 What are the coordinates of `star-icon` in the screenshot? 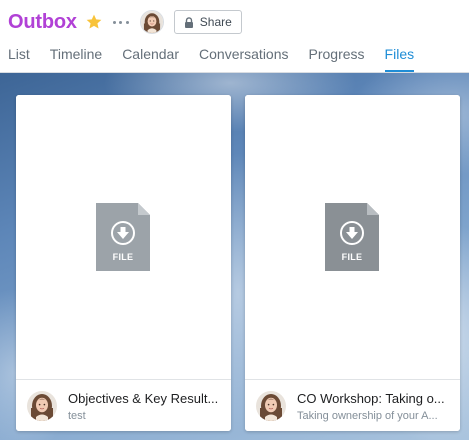 It's located at (94, 22).